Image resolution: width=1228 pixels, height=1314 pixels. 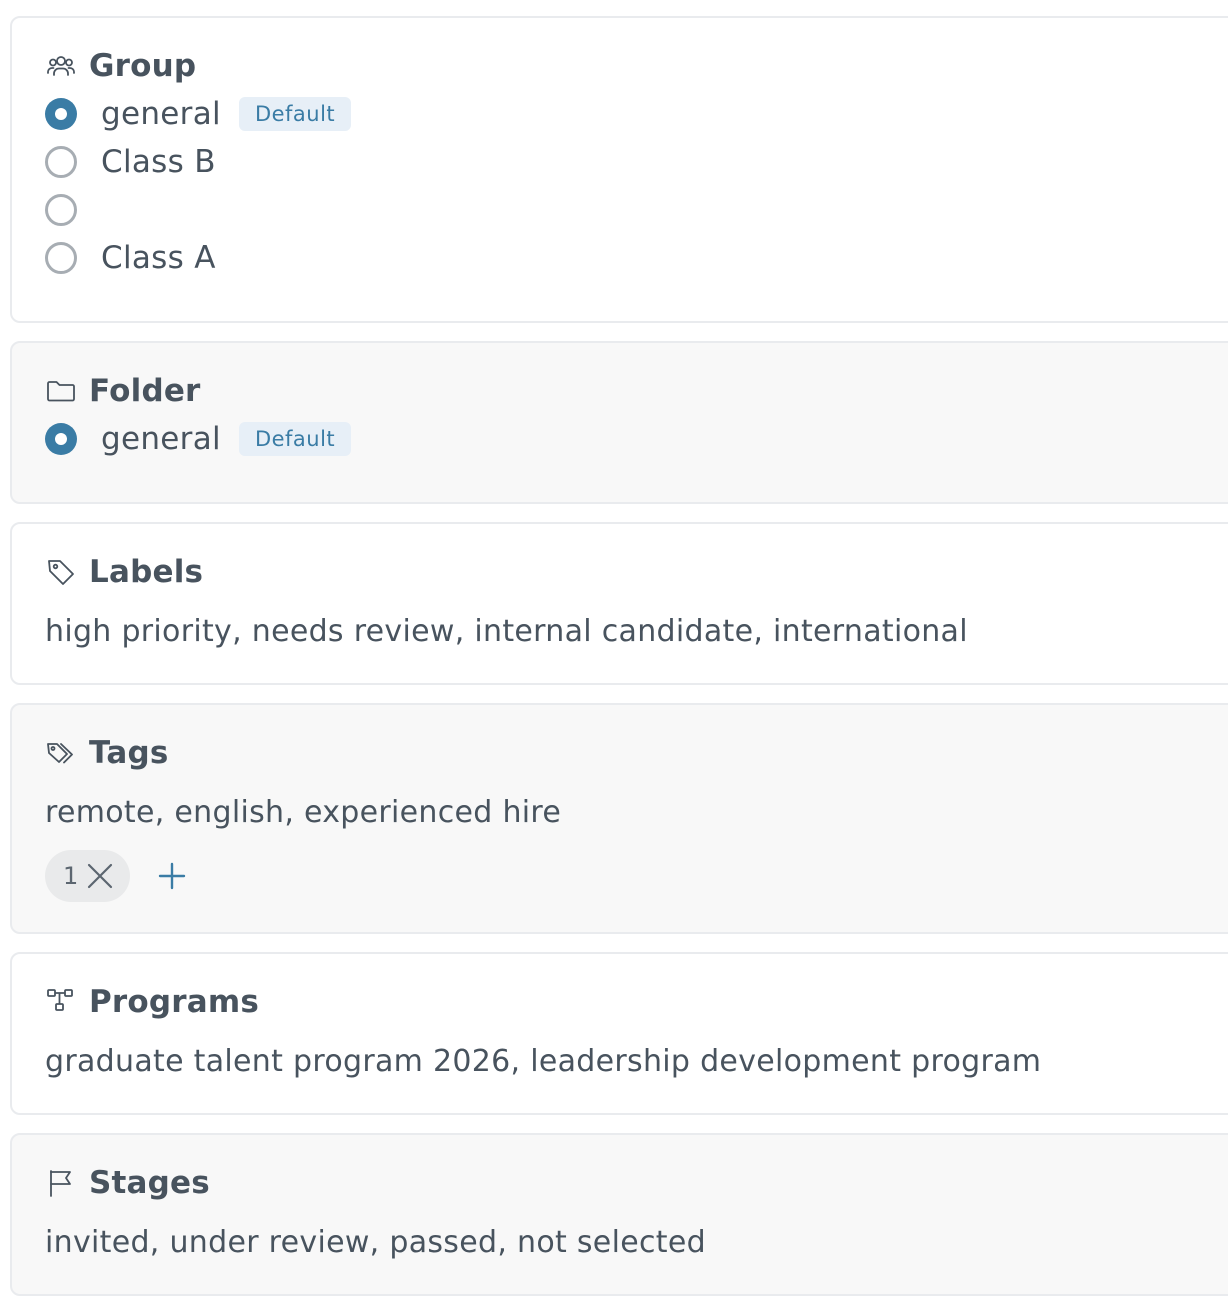 I want to click on folder-option-general: general Default, so click(x=636, y=439).